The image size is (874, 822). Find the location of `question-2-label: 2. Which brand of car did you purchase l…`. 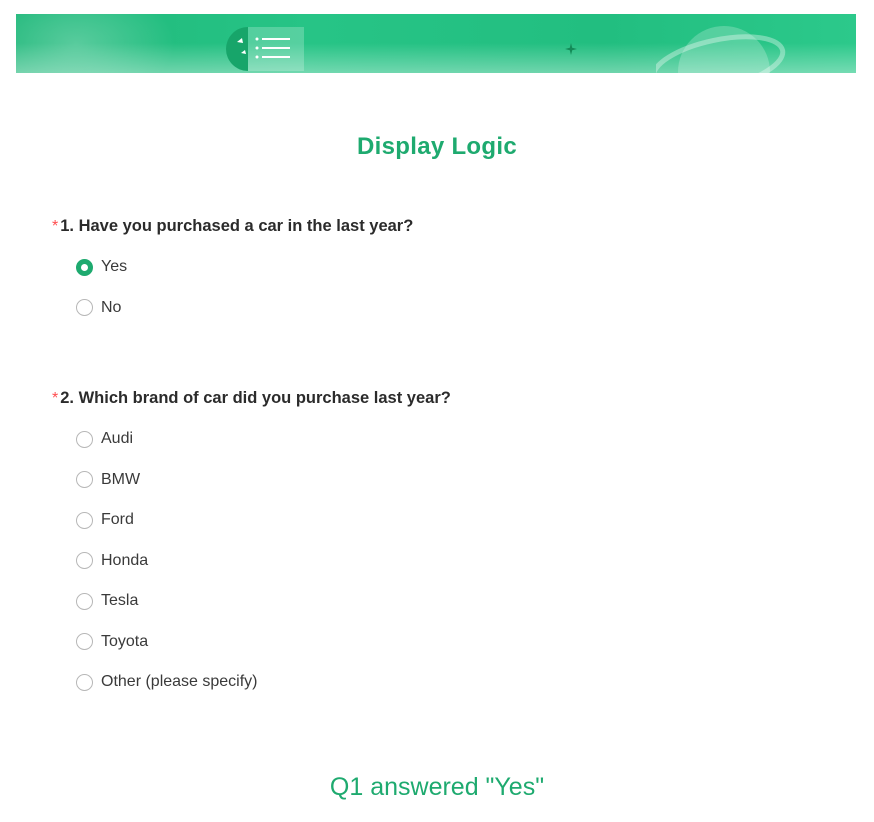

question-2-label: 2. Which brand of car did you purchase l… is located at coordinates (255, 398).